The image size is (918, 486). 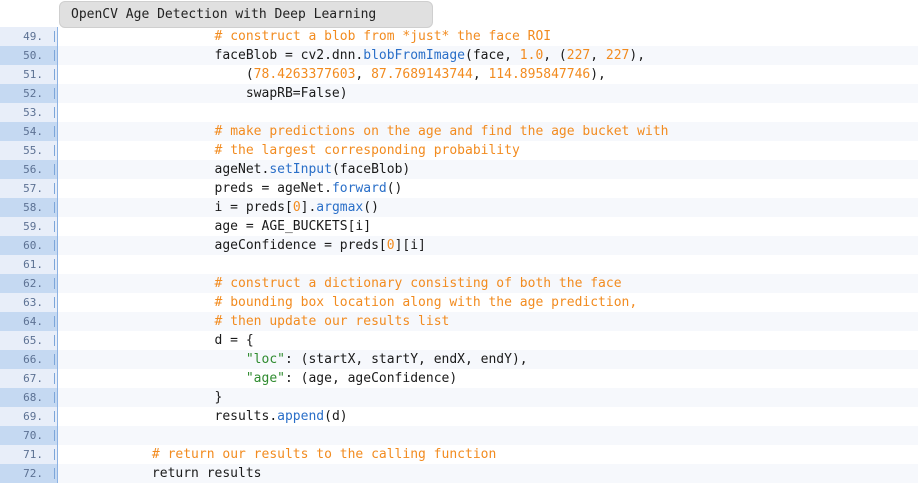 I want to click on code-line: 70., so click(x=459, y=435).